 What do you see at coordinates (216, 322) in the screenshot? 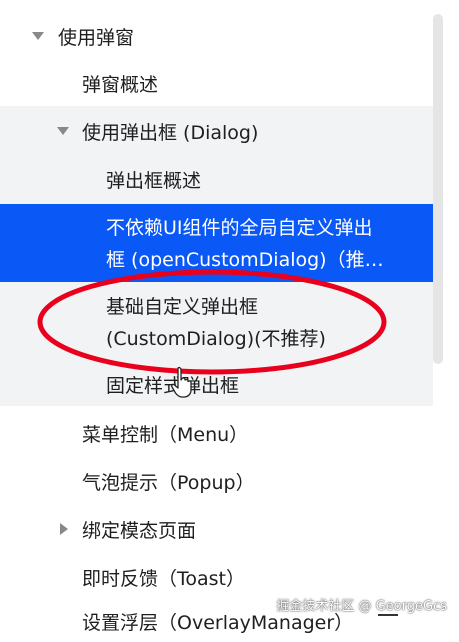
I see `tree-item-custom-dialog: 基础自定义弹出框 (CustomDialog)(不推荐)` at bounding box center [216, 322].